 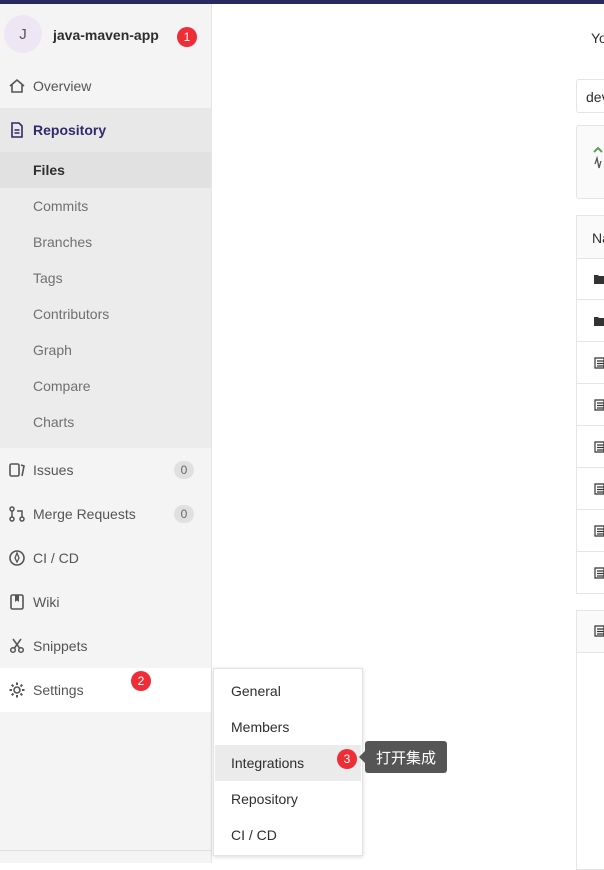 I want to click on menu-item-label: Repository, so click(x=264, y=799).